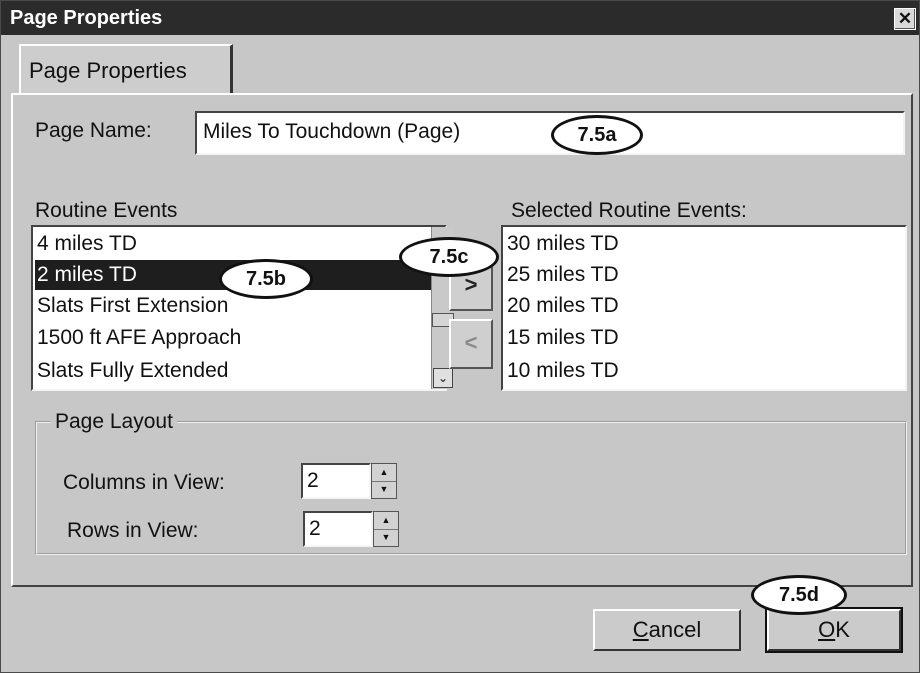  What do you see at coordinates (313, 480) in the screenshot?
I see `columns-value: 2` at bounding box center [313, 480].